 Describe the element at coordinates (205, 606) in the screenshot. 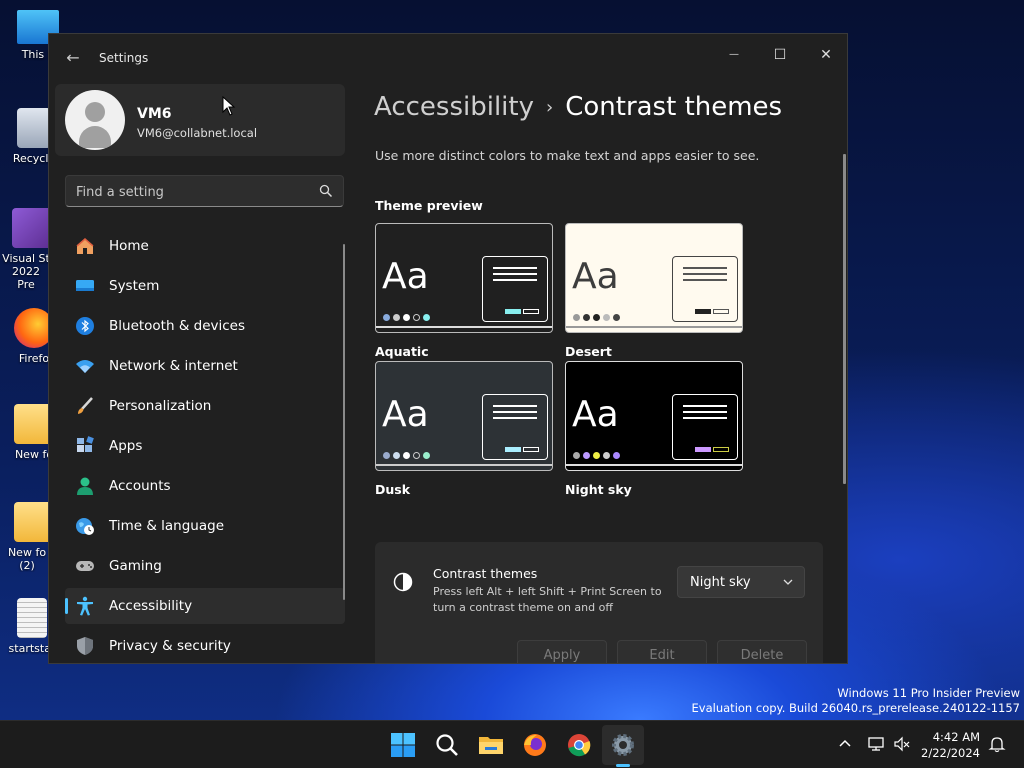

I see `nav-item-accessibility: Accessibility` at that location.